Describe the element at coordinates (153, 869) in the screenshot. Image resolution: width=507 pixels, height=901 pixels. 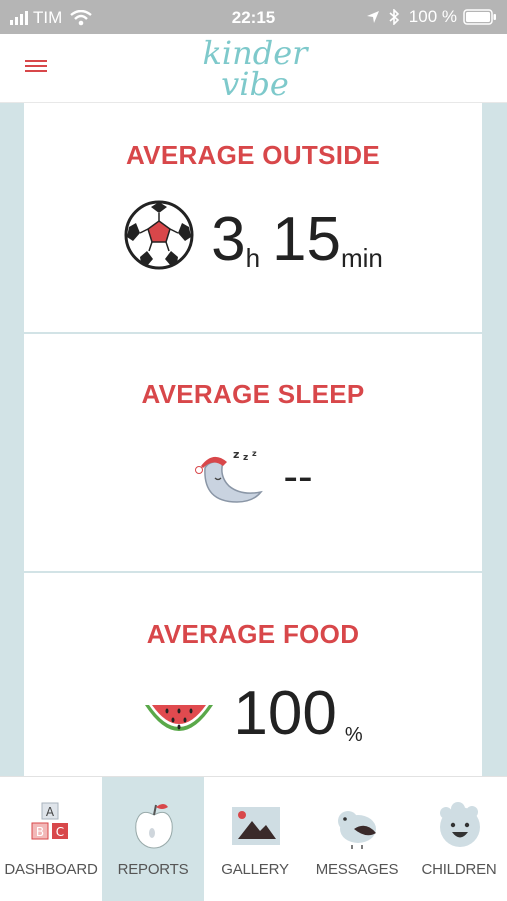
I see `tab-label: REPORTS` at that location.